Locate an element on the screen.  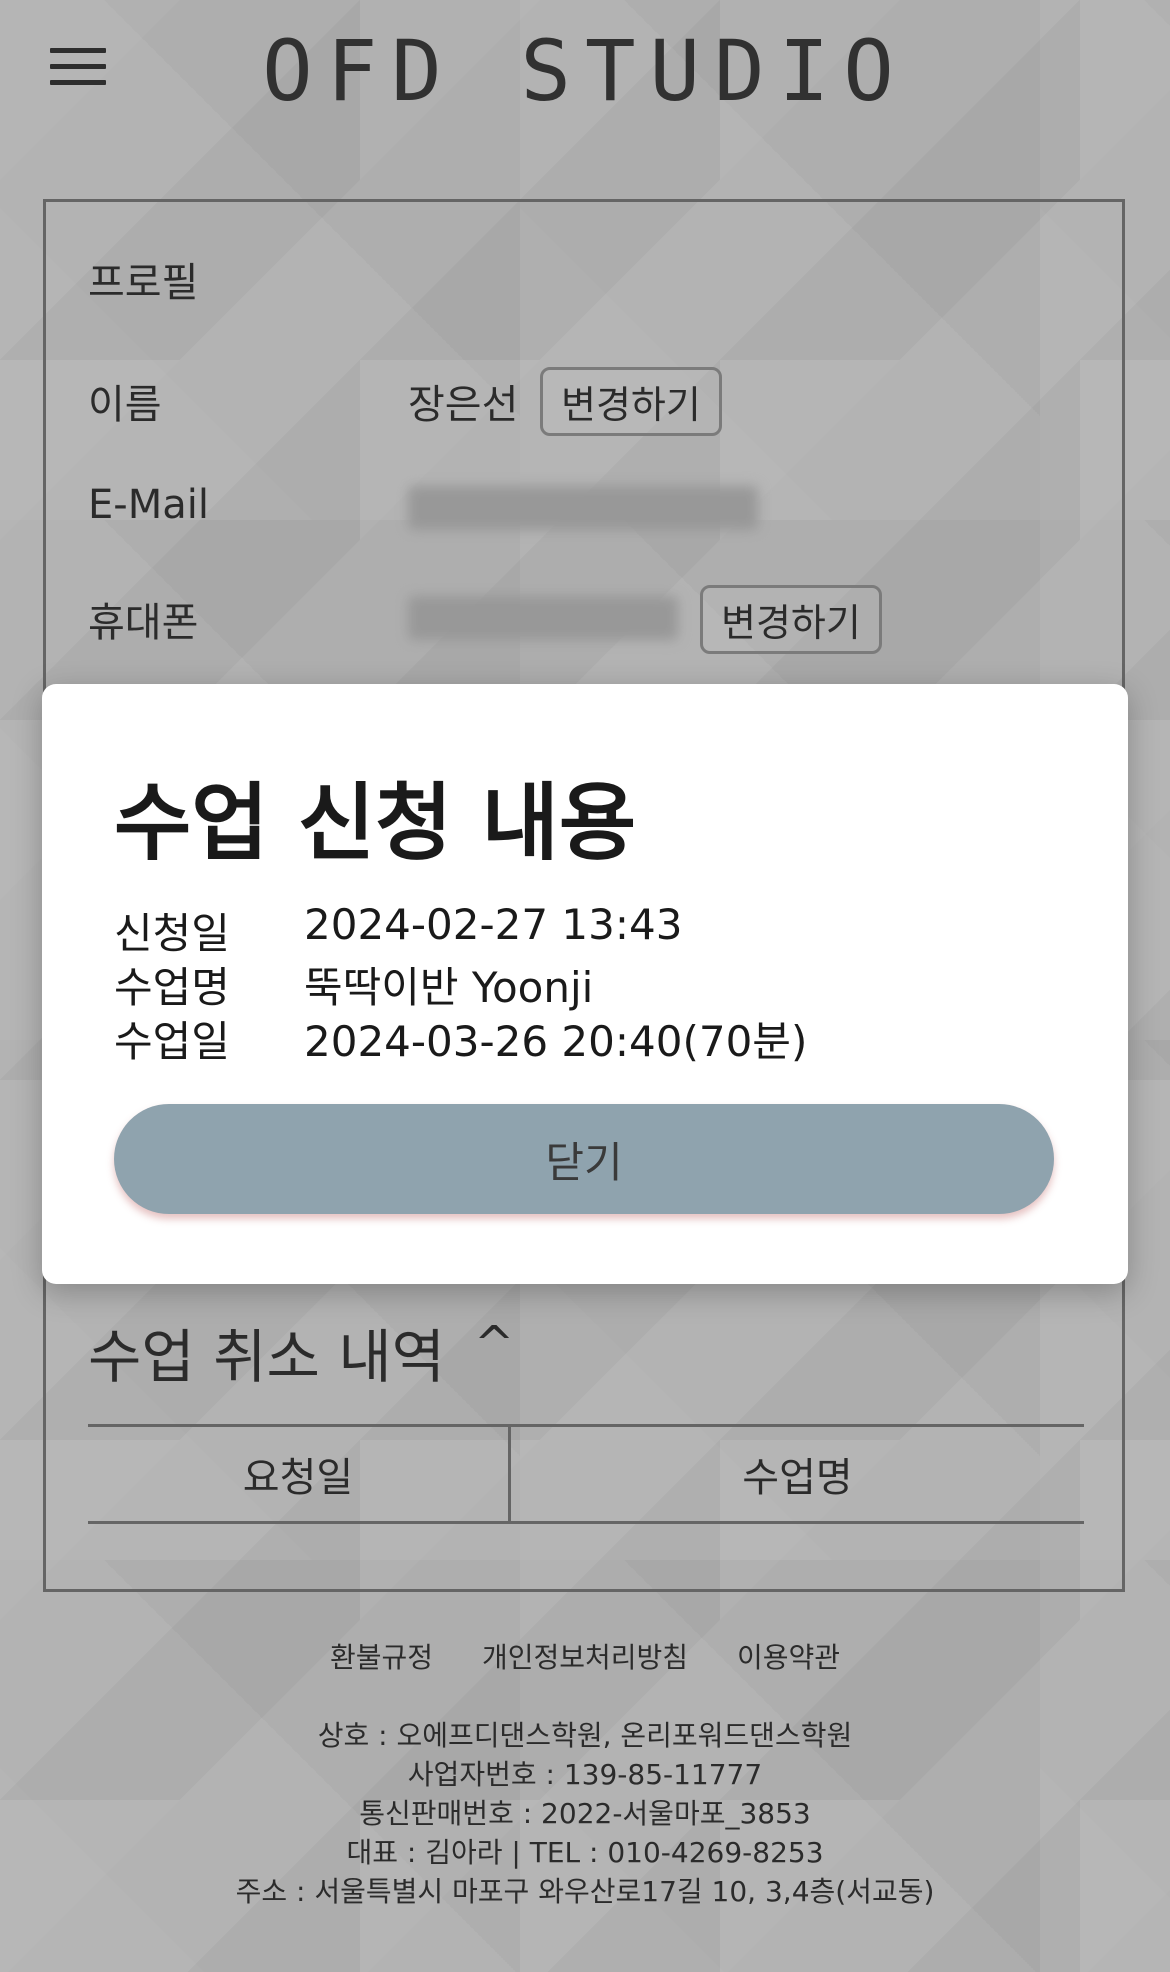
close-button: 닫기 is located at coordinates (584, 1159).